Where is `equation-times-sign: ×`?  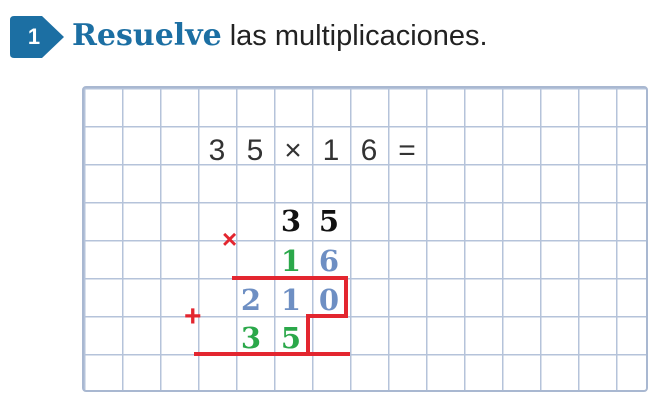
equation-times-sign: × is located at coordinates (293, 150).